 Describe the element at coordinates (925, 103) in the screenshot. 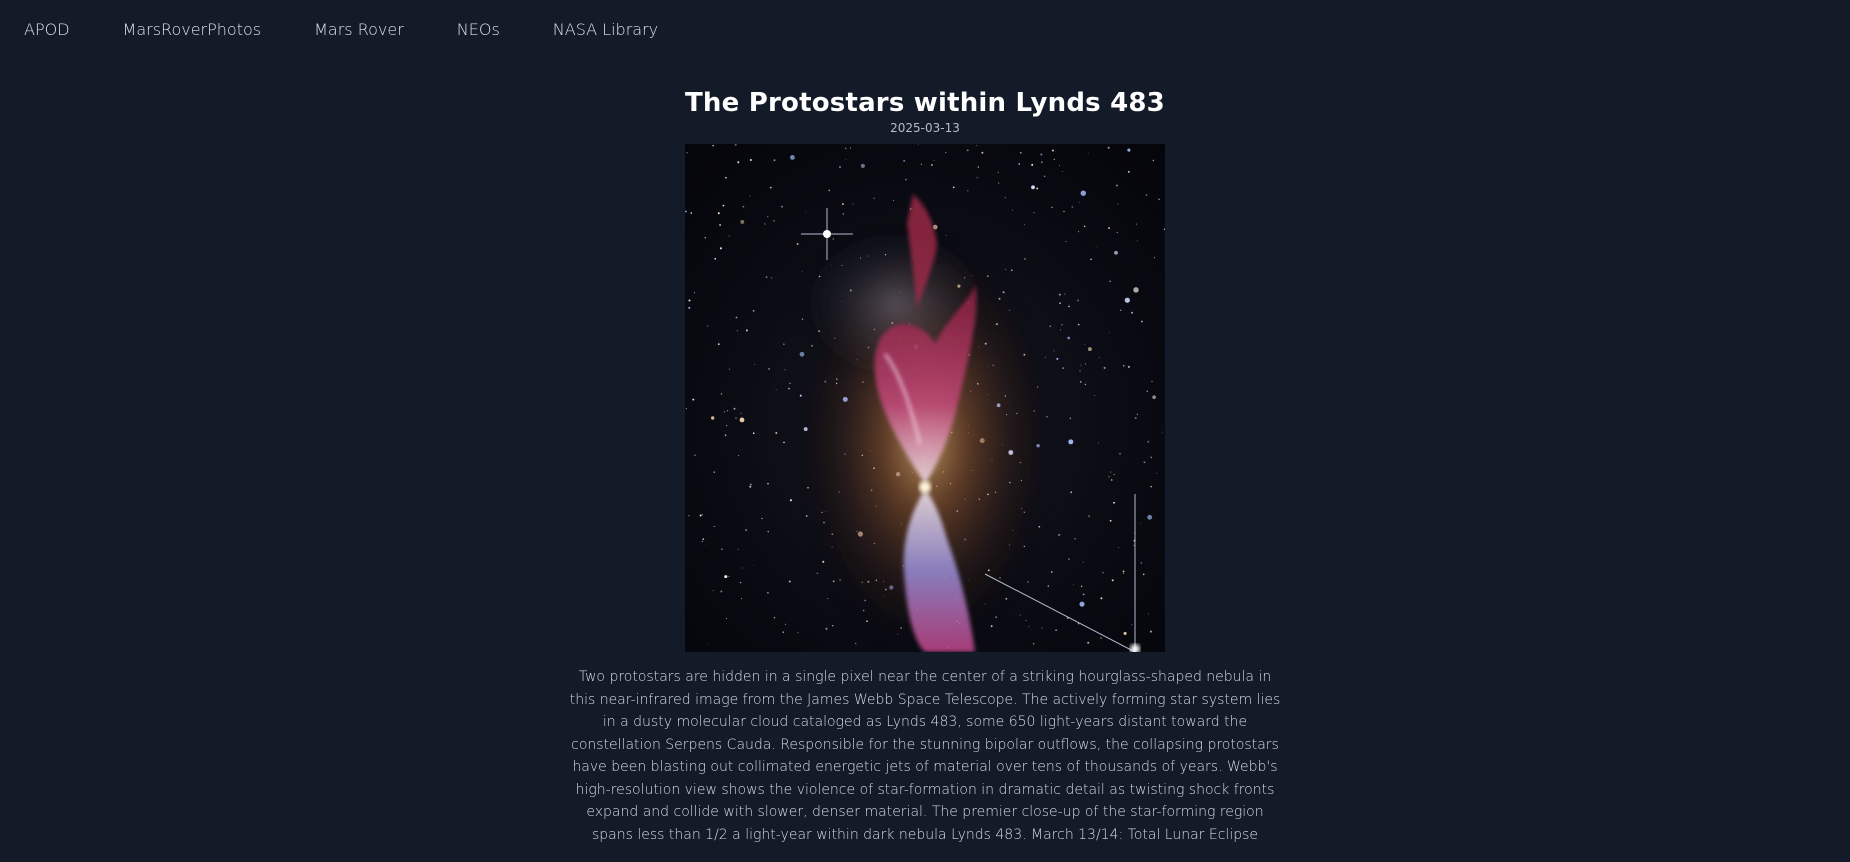

I see `page-title: The Protostars within Lynds 483` at that location.